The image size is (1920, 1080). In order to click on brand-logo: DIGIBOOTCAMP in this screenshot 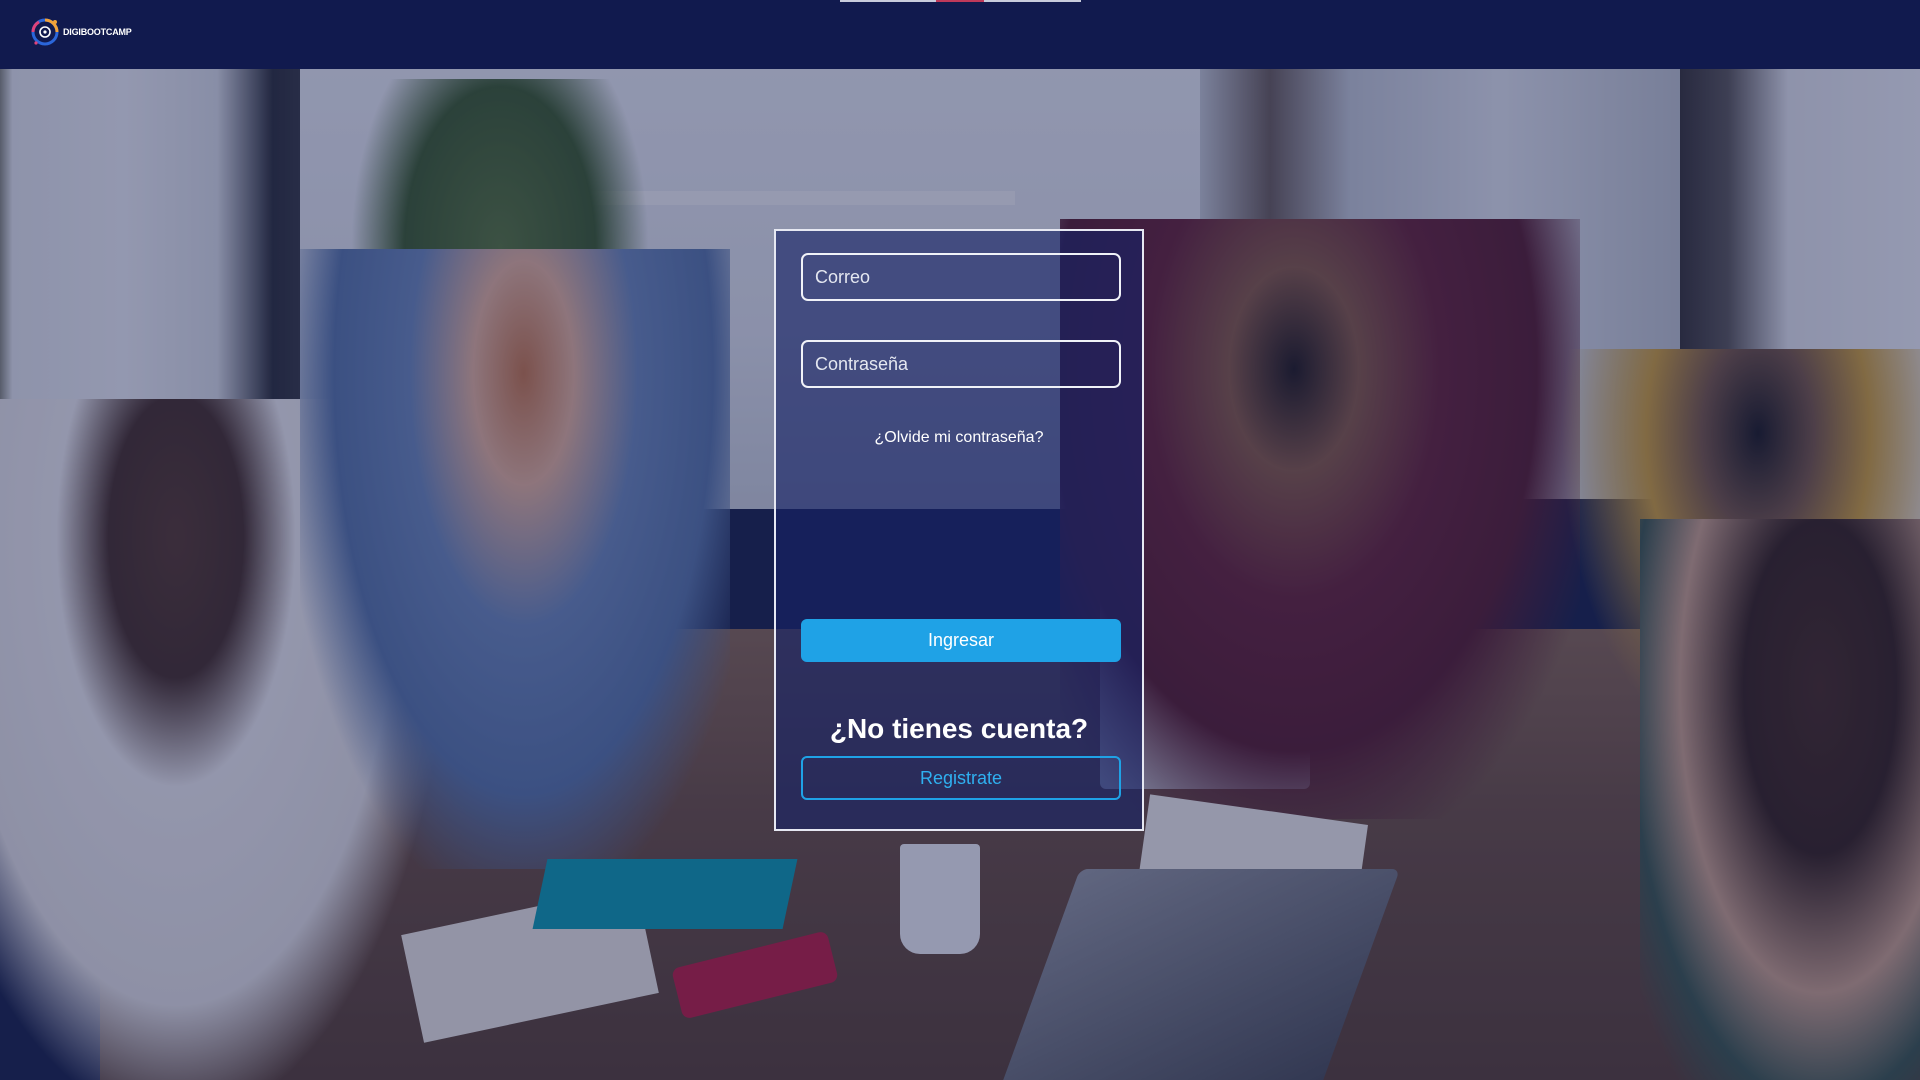, I will do `click(81, 32)`.